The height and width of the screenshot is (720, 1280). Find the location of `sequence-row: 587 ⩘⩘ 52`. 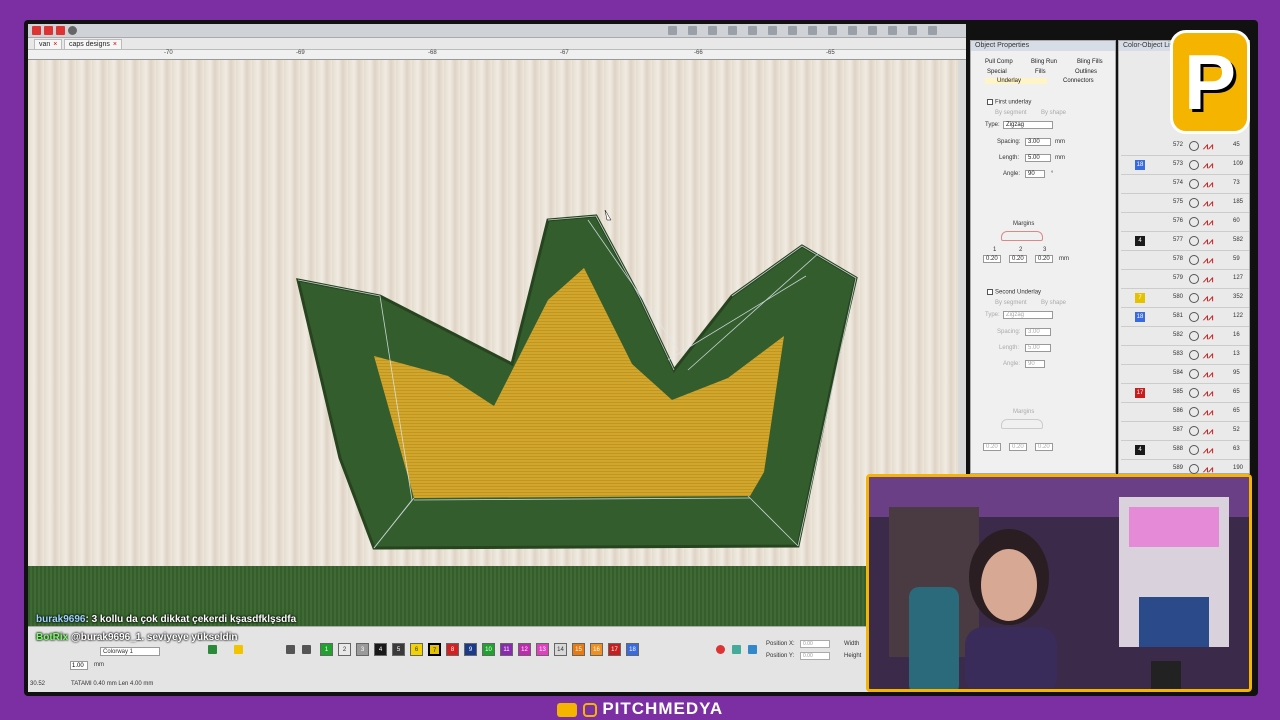

sequence-row: 587 ⩘⩘ 52 is located at coordinates (1185, 431).